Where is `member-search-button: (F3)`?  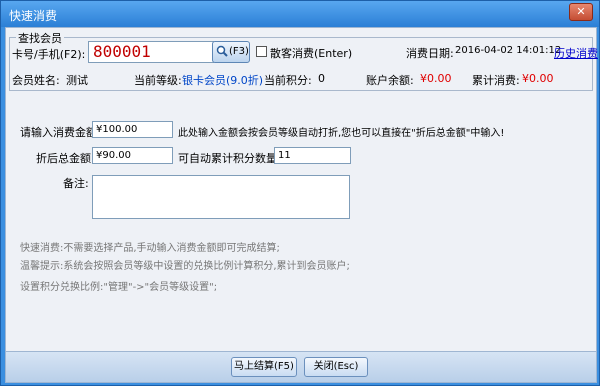
member-search-button: (F3) is located at coordinates (231, 52).